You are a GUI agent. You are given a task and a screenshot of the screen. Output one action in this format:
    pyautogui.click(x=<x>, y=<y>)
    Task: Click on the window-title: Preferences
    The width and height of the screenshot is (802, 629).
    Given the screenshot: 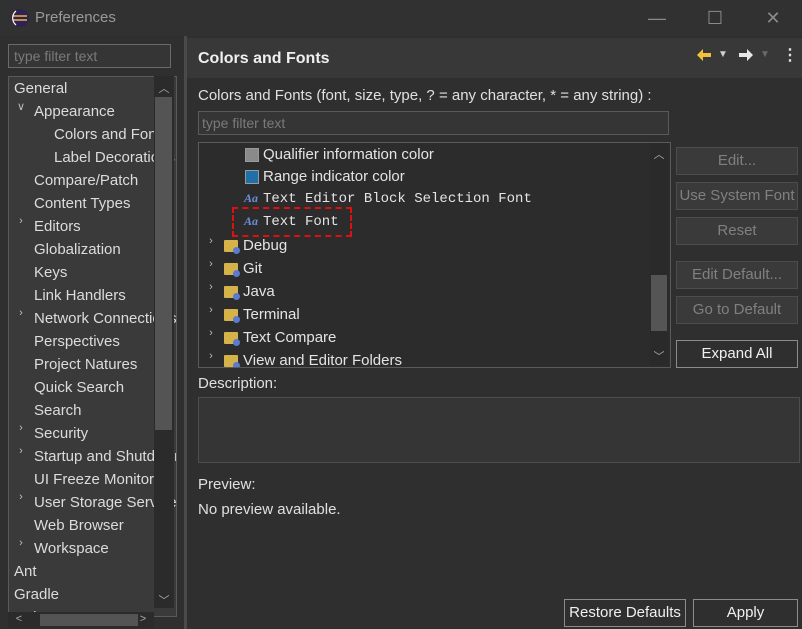 What is the action you would take?
    pyautogui.click(x=75, y=17)
    